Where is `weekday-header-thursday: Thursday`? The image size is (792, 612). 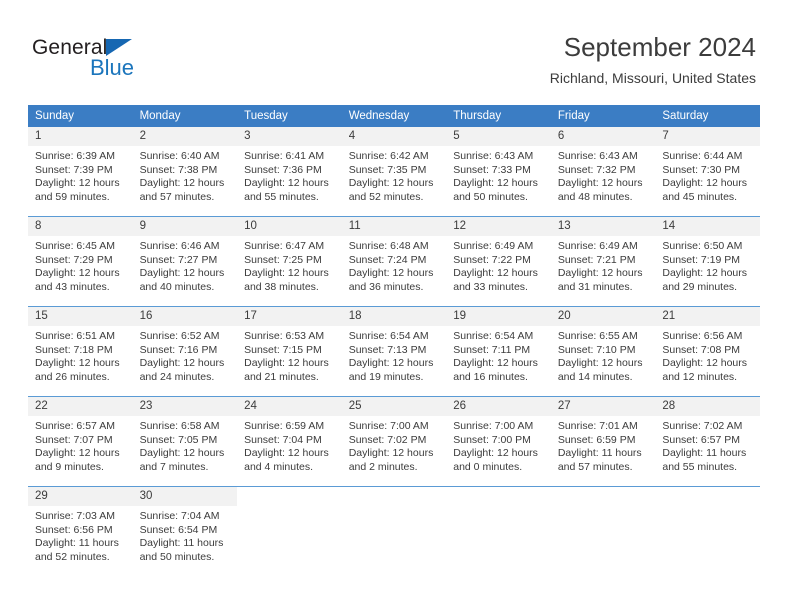 weekday-header-thursday: Thursday is located at coordinates (498, 116).